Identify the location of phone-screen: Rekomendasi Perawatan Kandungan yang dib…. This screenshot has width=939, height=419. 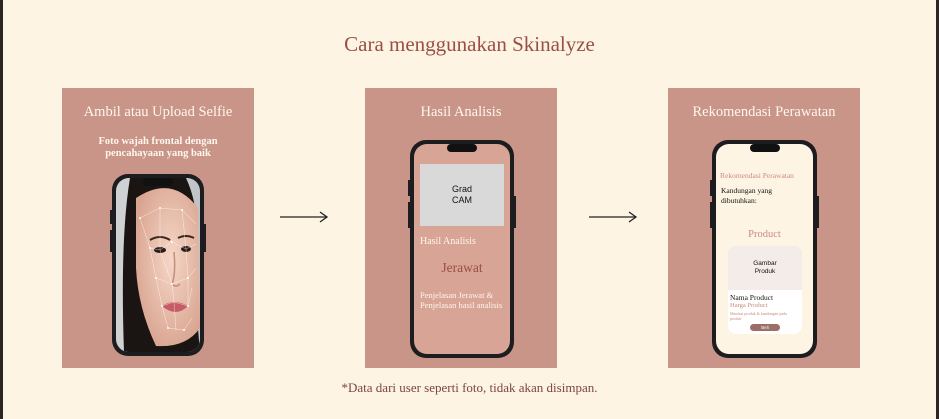
(764, 249).